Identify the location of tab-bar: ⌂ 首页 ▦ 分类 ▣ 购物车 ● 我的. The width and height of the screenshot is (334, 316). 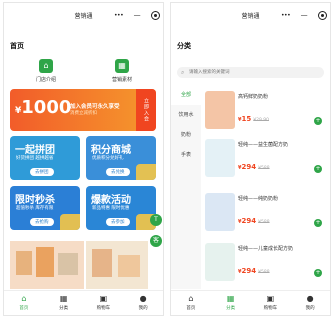
(83, 302).